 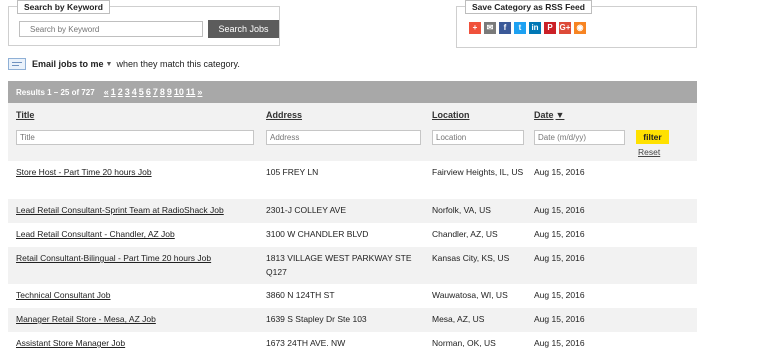 I want to click on pinterest-icon: P, so click(x=550, y=28).